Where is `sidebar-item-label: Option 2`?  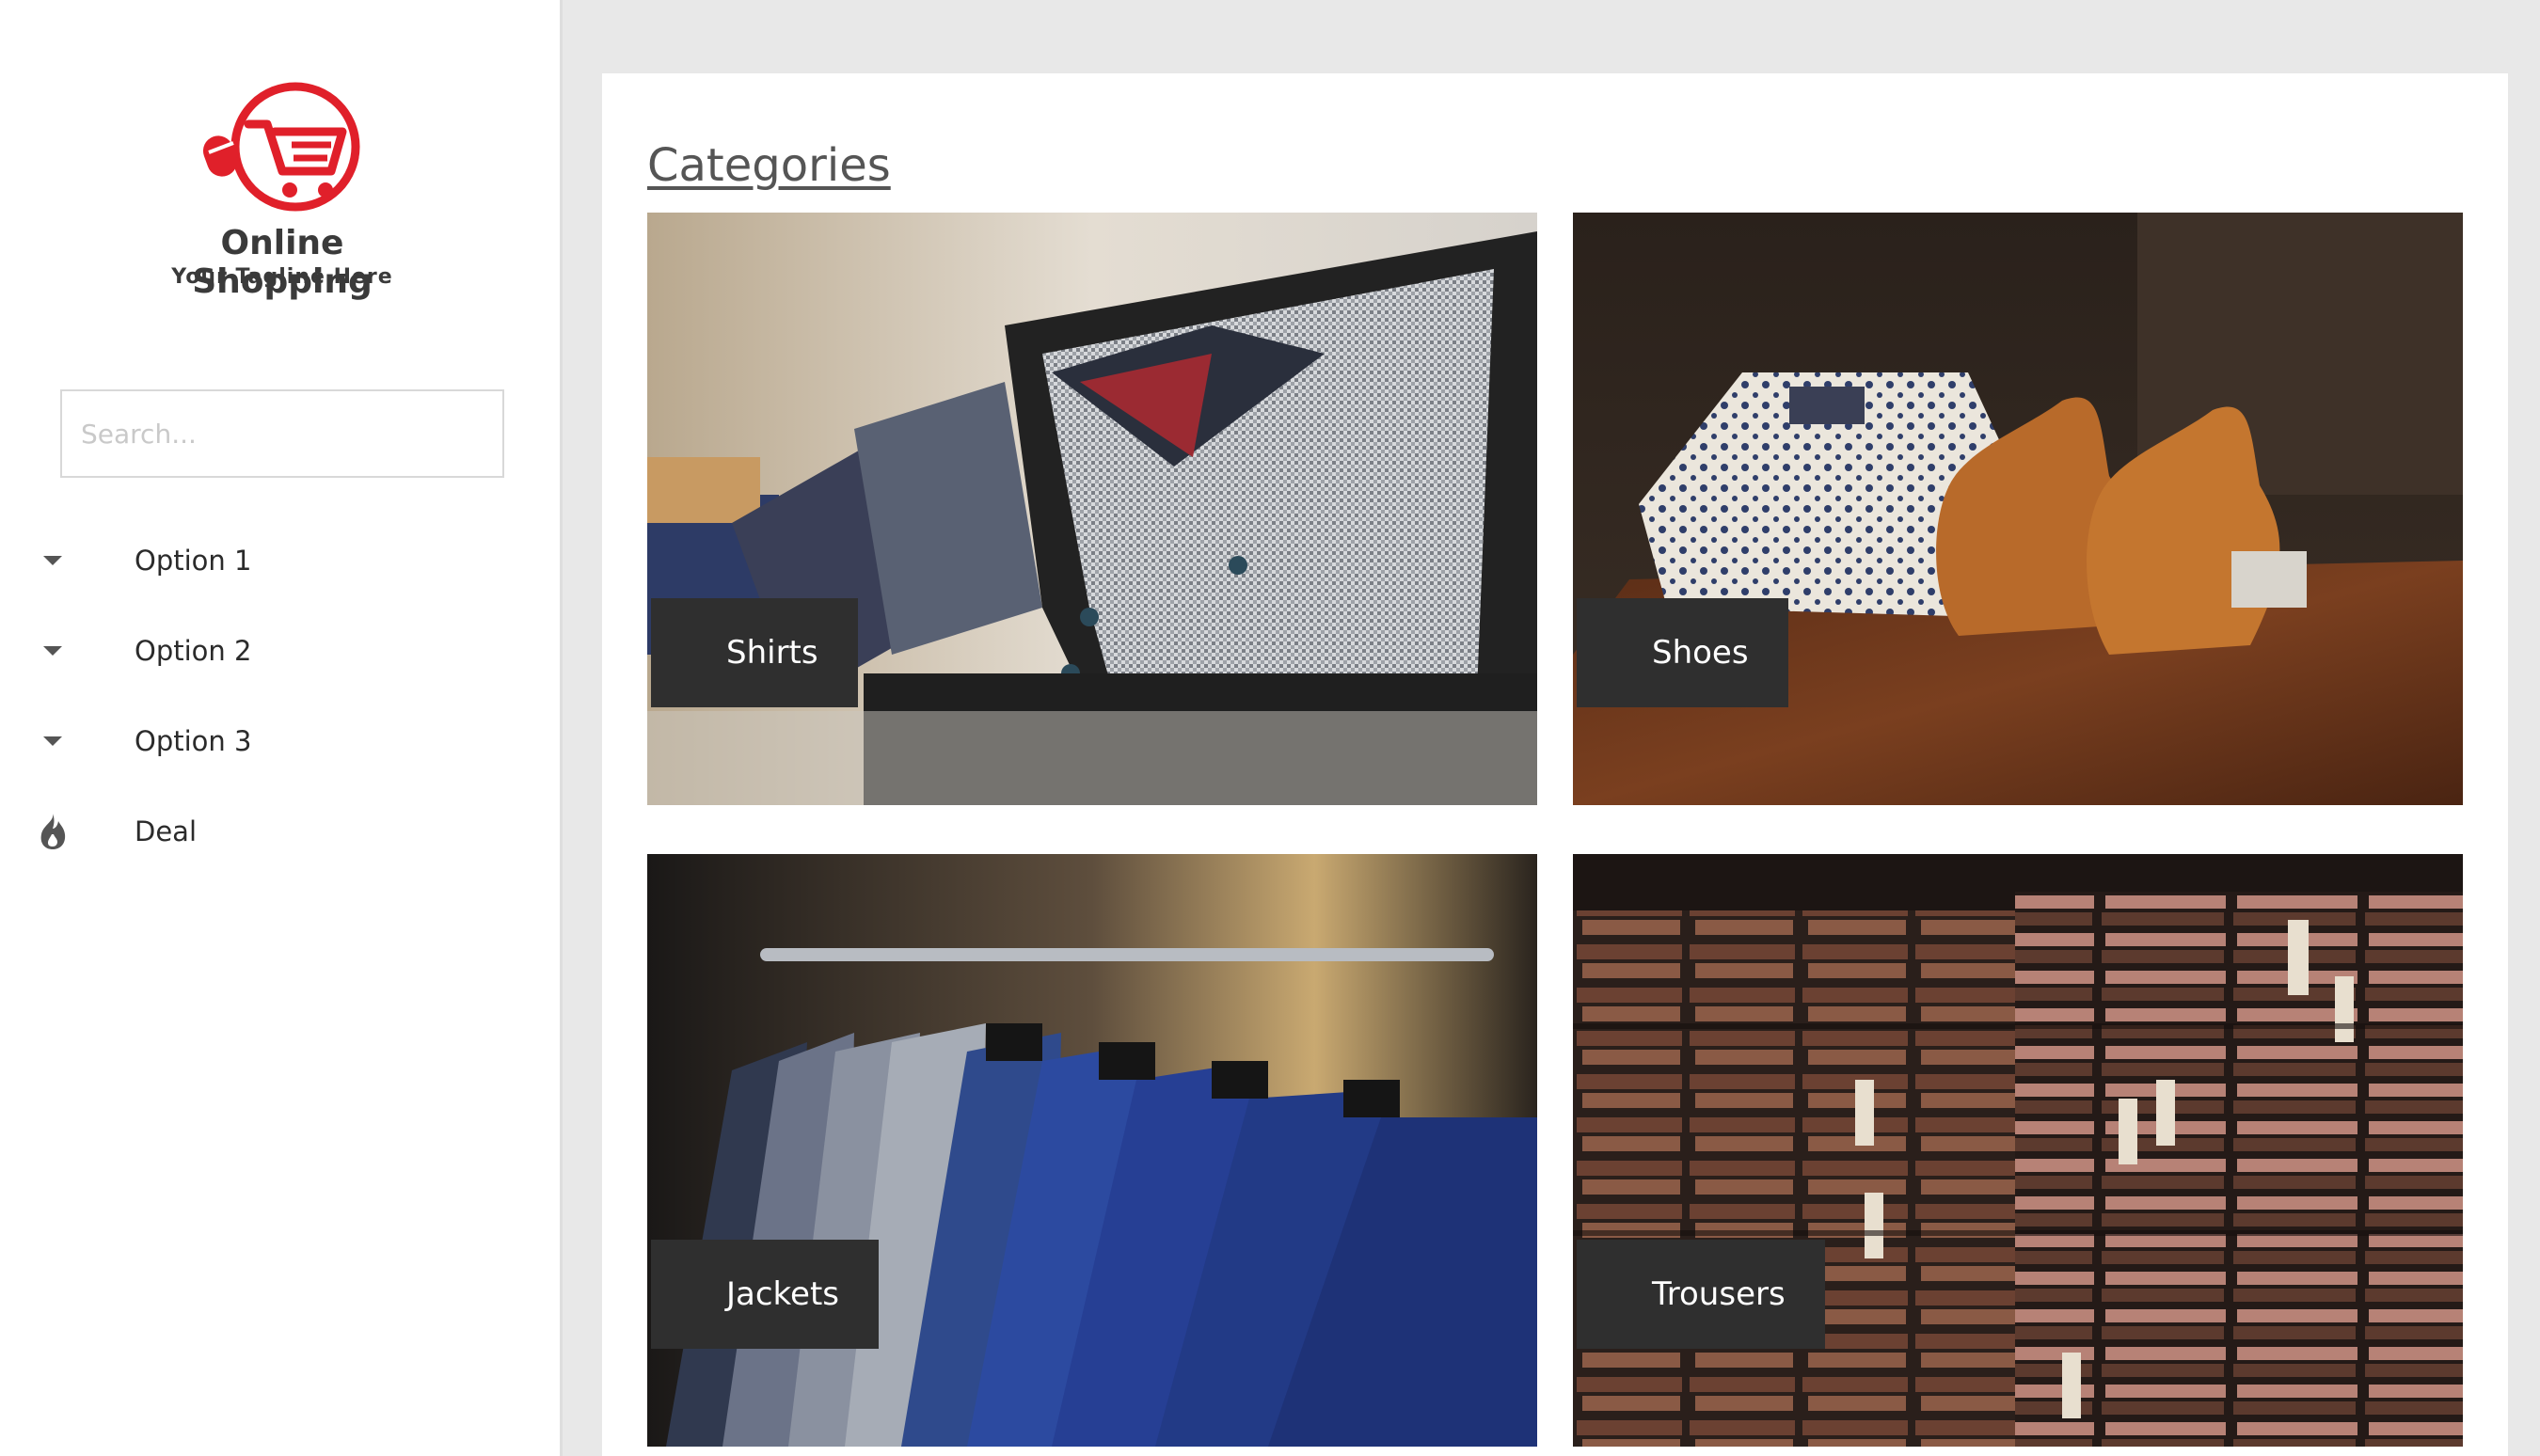 sidebar-item-label: Option 2 is located at coordinates (194, 651).